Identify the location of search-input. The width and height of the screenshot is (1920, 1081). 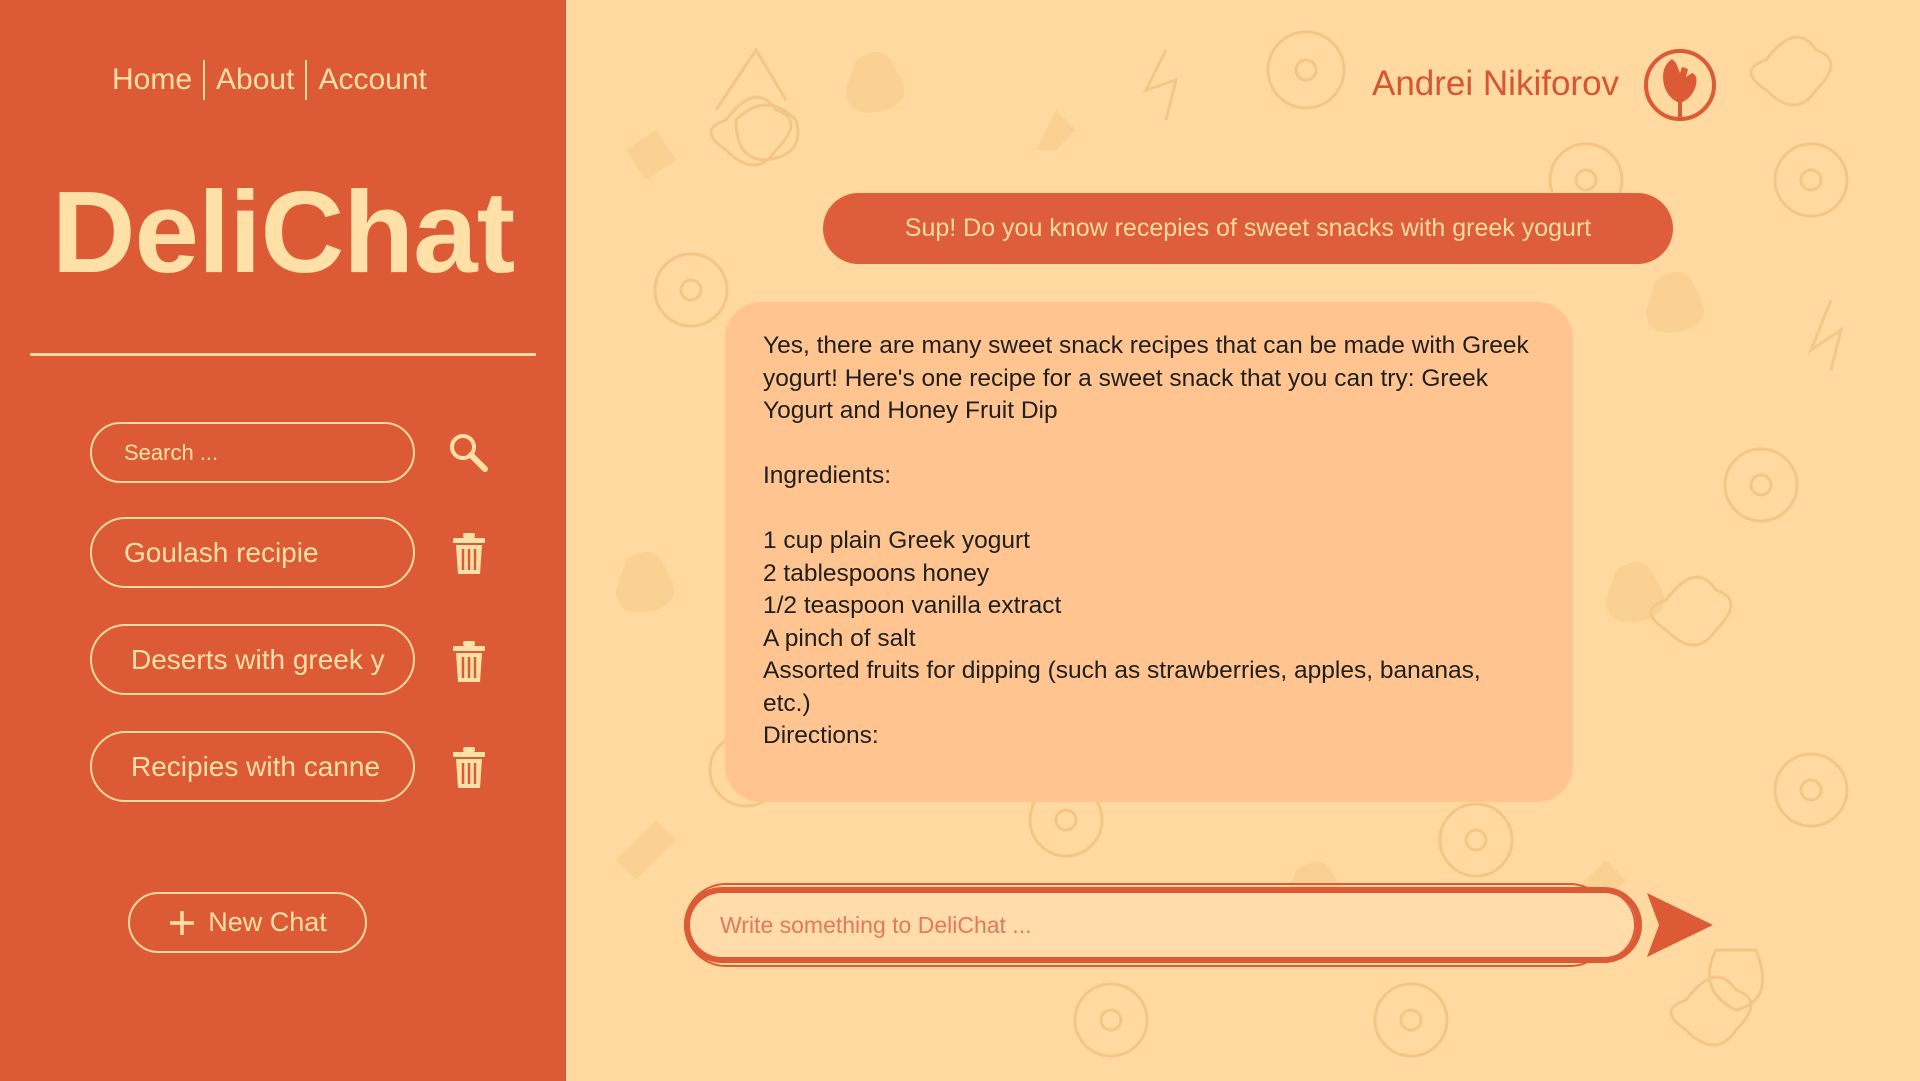
(254, 452).